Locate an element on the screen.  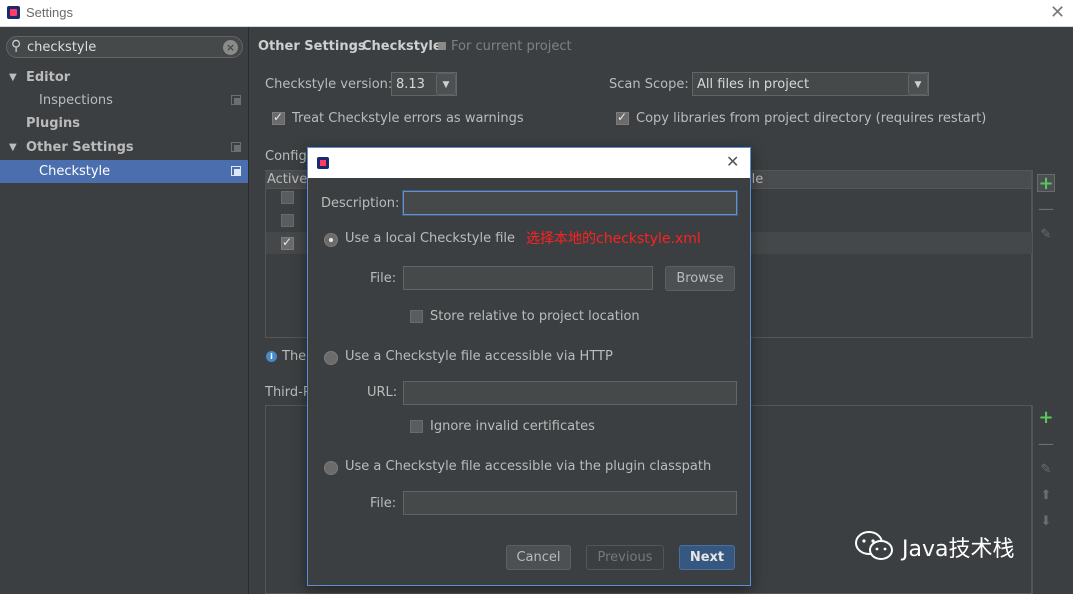
window-title-bar: Settings ✕ is located at coordinates (536, 13).